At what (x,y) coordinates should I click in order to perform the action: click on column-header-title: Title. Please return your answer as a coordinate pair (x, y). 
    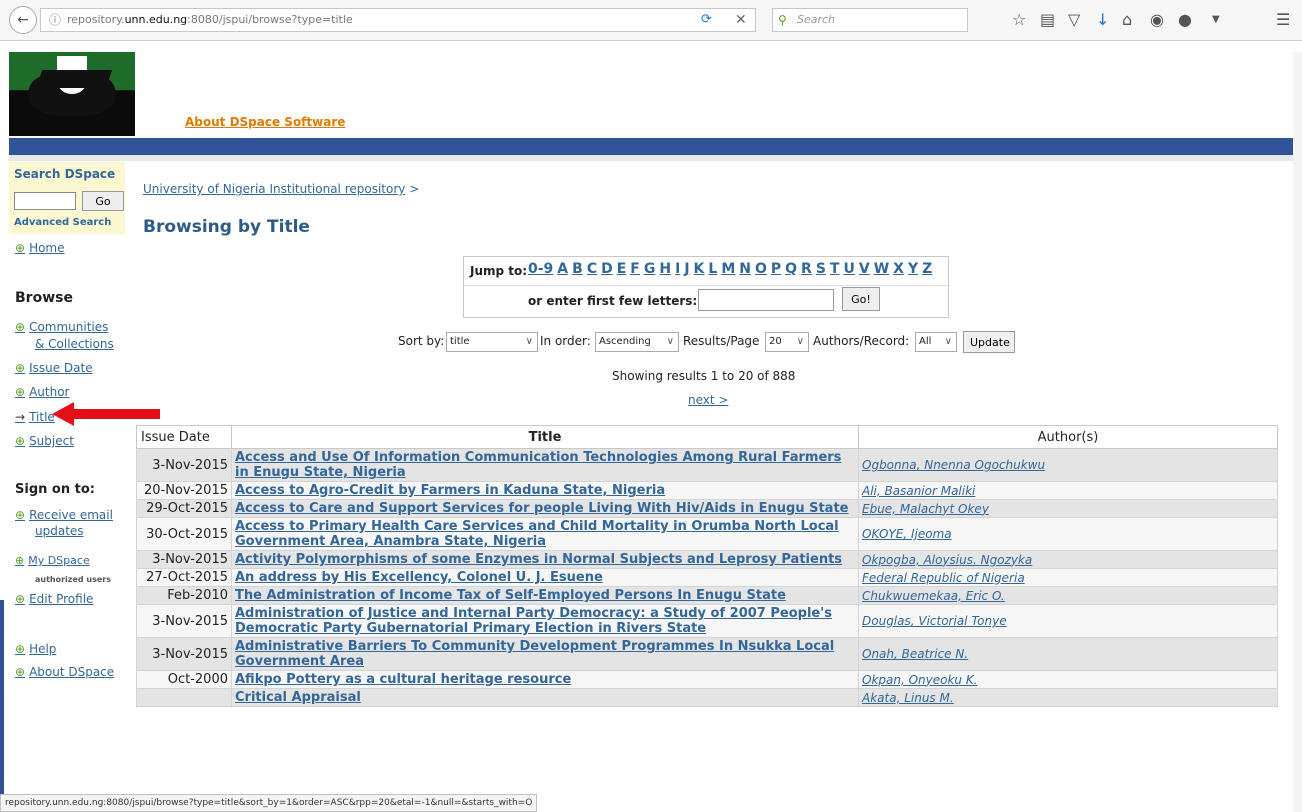
    Looking at the image, I should click on (545, 437).